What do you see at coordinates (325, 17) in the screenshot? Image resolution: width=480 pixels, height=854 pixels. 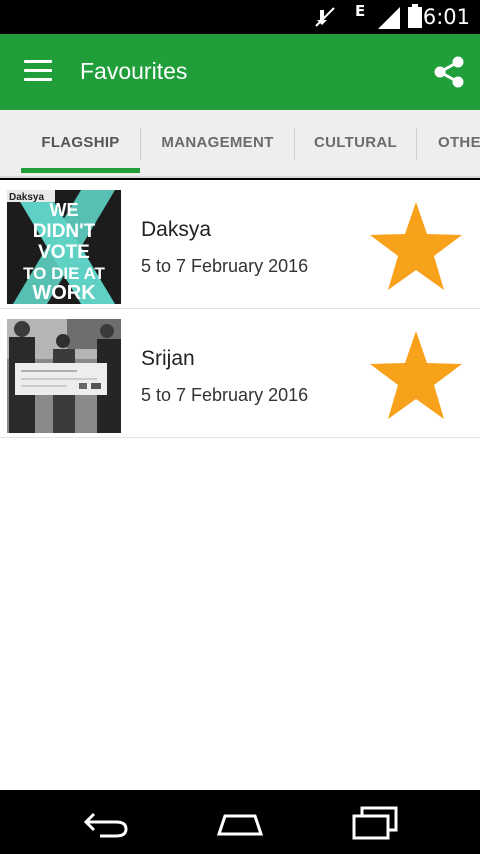 I see `mute-icon` at bounding box center [325, 17].